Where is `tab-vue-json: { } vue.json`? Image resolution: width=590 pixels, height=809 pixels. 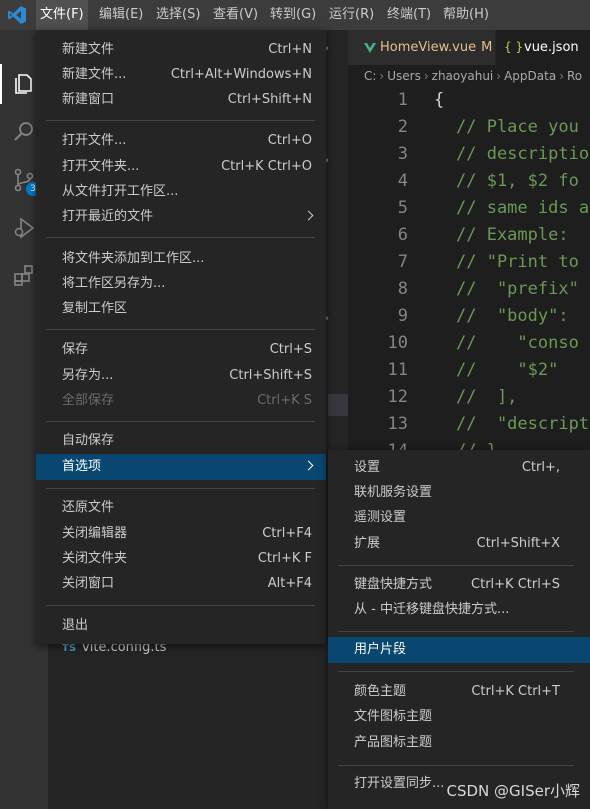
tab-vue-json: { } vue.json is located at coordinates (543, 47).